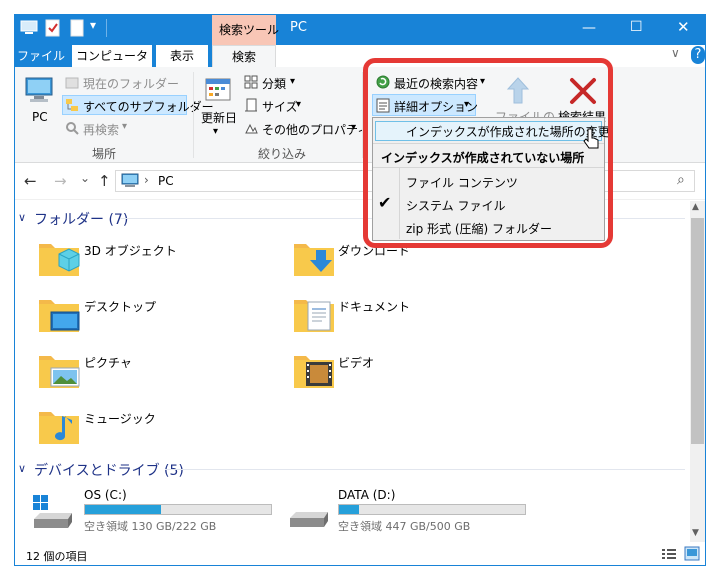 This screenshot has height=580, width=720. I want to click on search-again-dropdown-icon: ▾, so click(125, 126).